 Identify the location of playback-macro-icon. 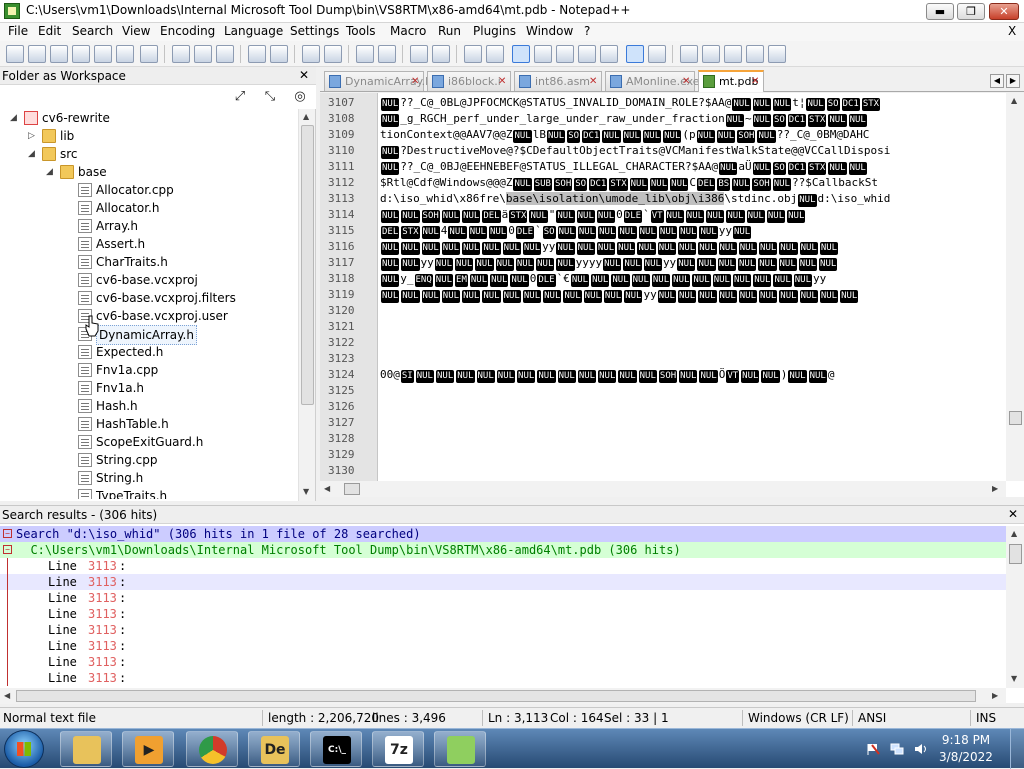
(733, 54).